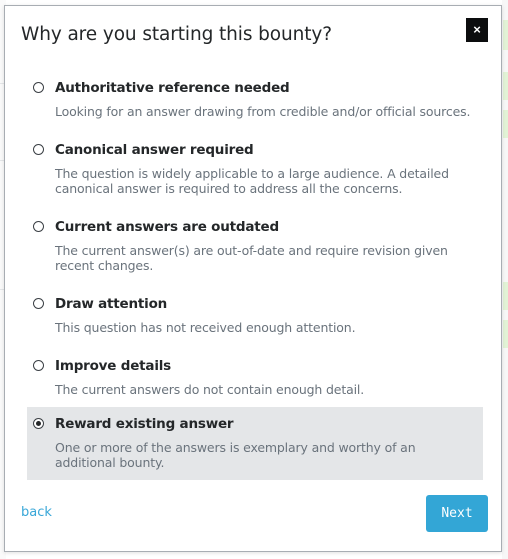 This screenshot has height=559, width=508. What do you see at coordinates (113, 366) in the screenshot?
I see `option-label: Improve details` at bounding box center [113, 366].